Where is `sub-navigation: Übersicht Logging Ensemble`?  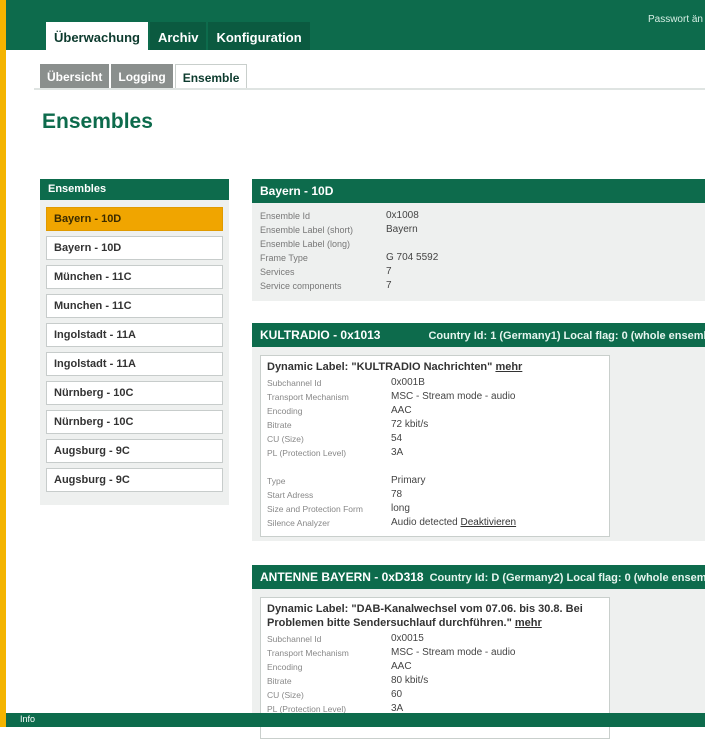 sub-navigation: Übersicht Logging Ensemble is located at coordinates (355, 70).